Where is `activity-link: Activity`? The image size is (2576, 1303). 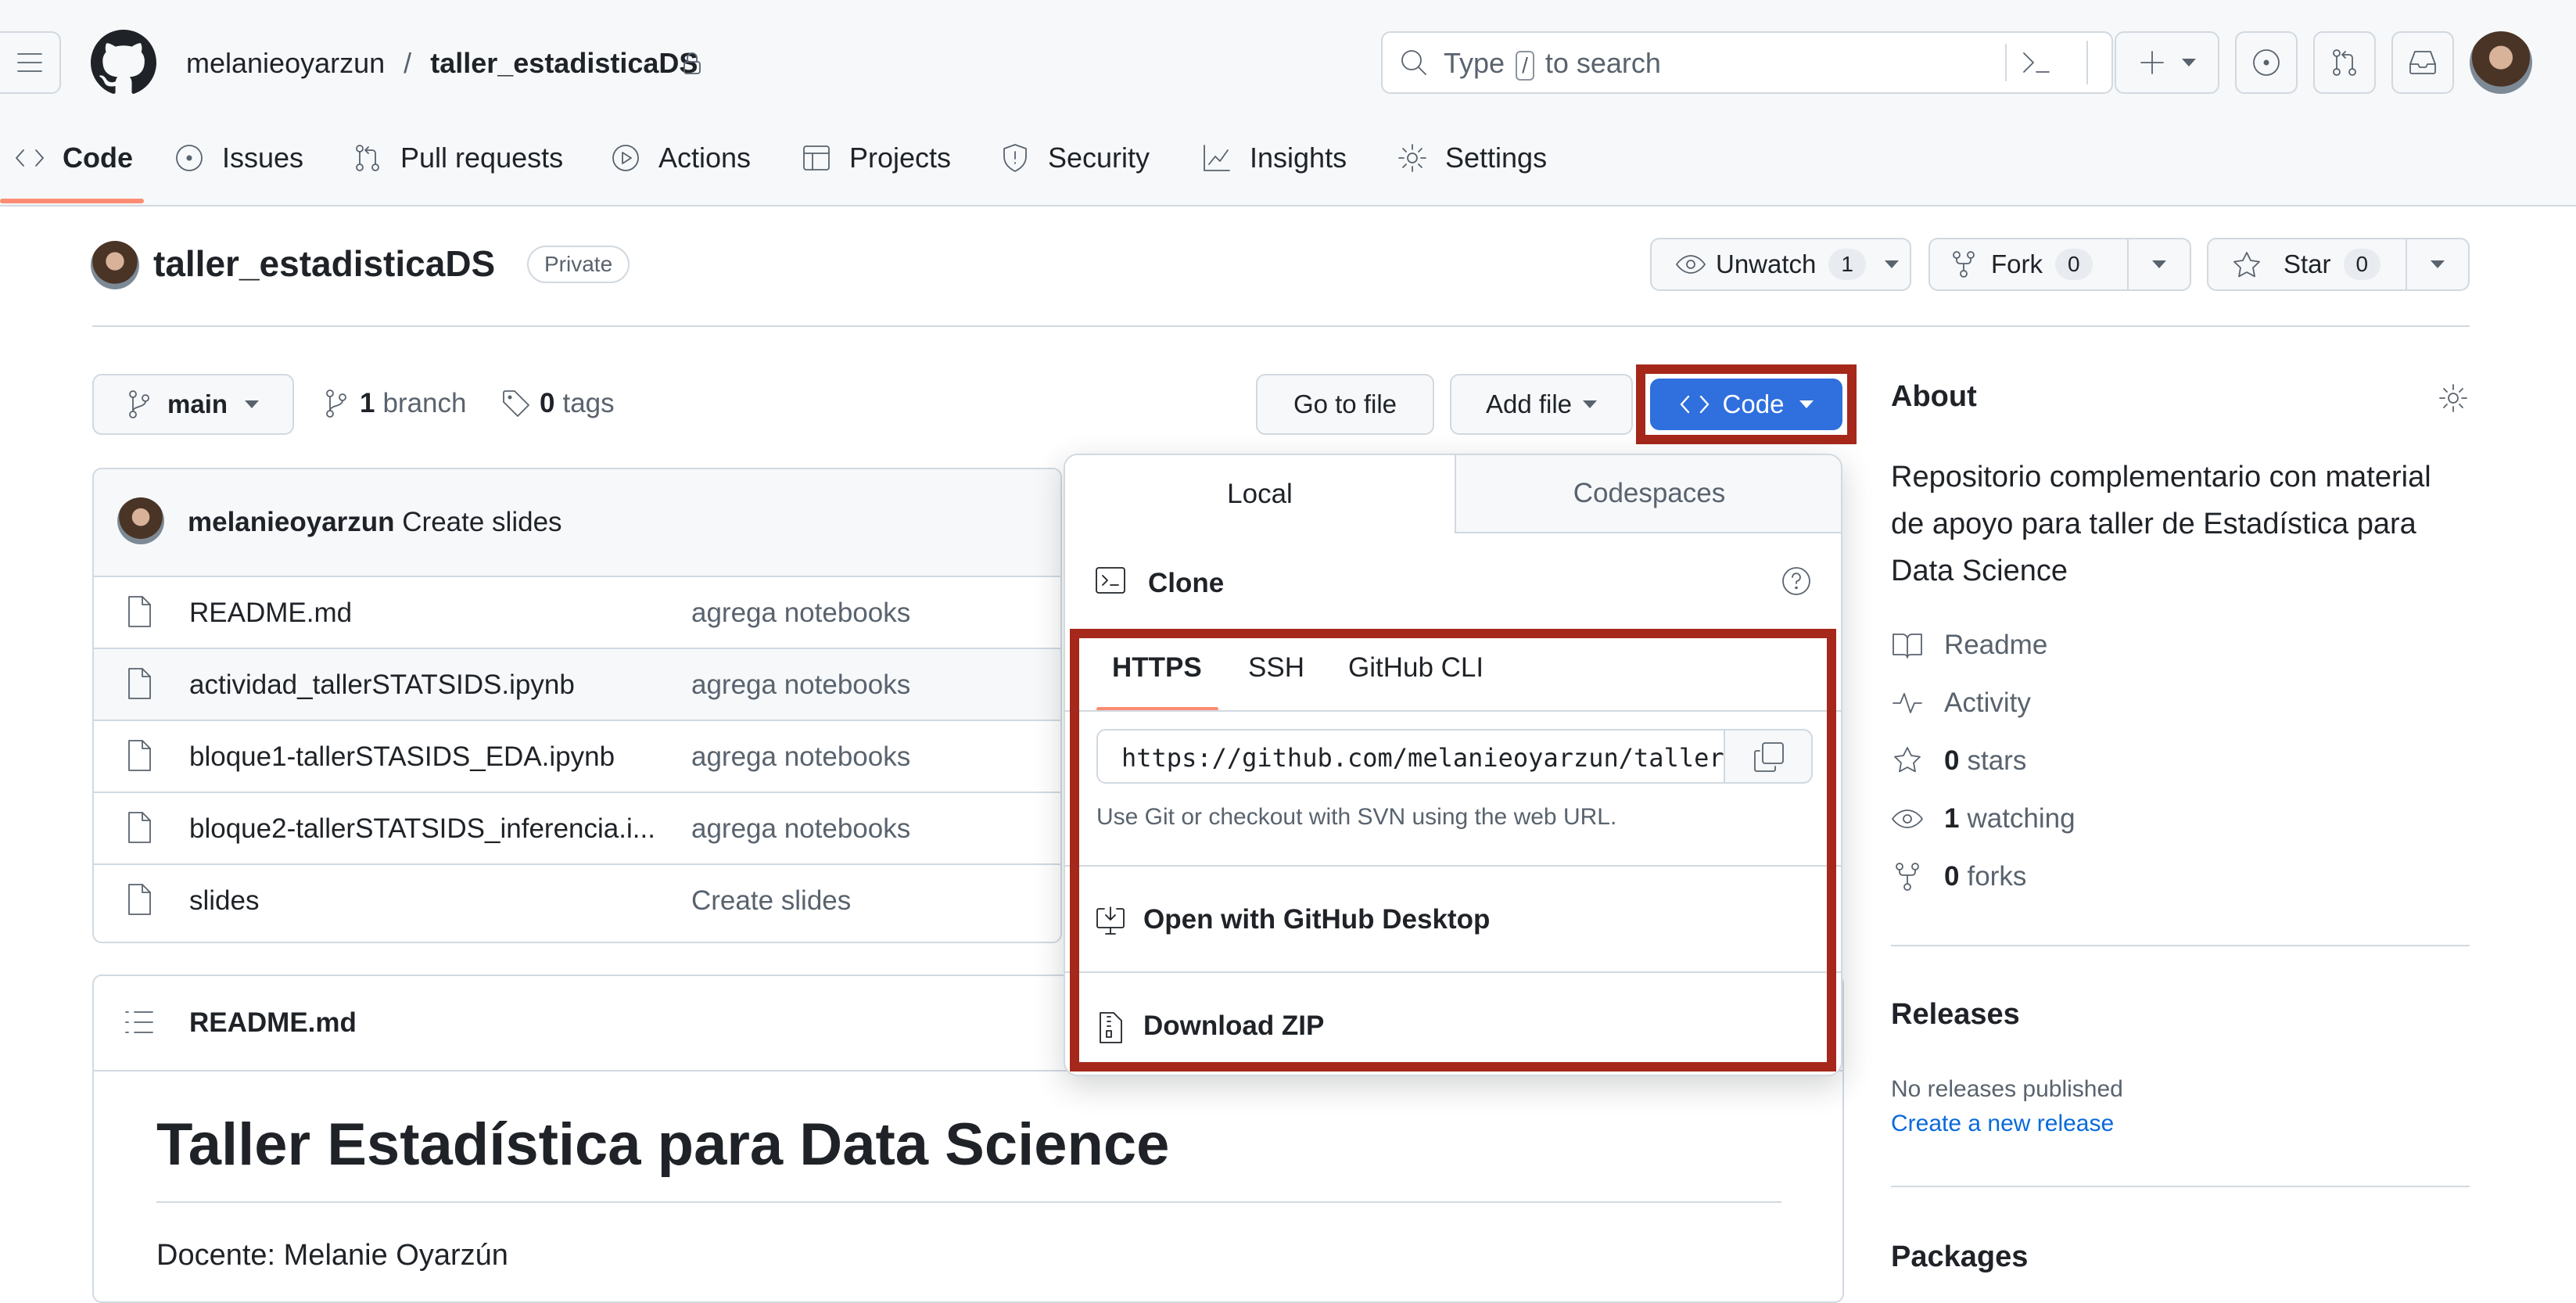
activity-link: Activity is located at coordinates (1961, 704).